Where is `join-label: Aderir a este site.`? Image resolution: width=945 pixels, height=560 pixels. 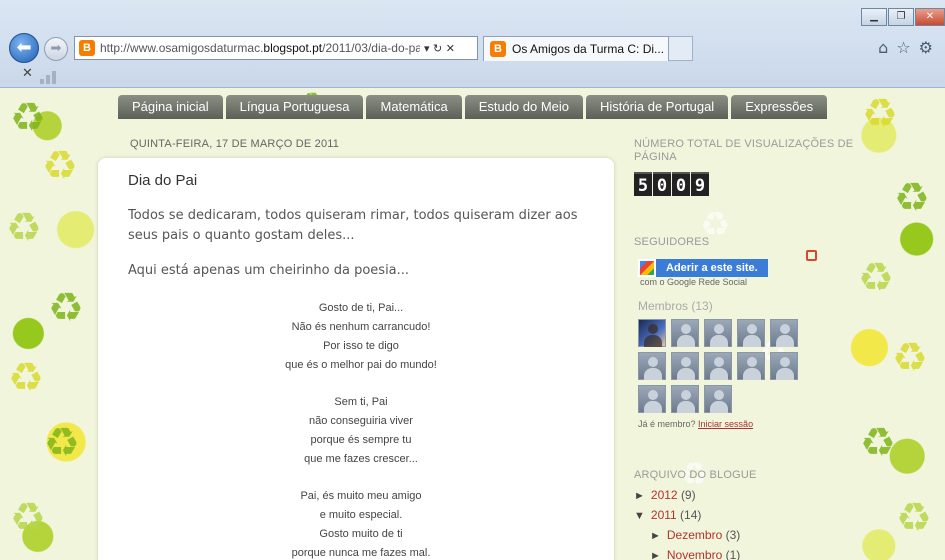 join-label: Aderir a este site. is located at coordinates (712, 268).